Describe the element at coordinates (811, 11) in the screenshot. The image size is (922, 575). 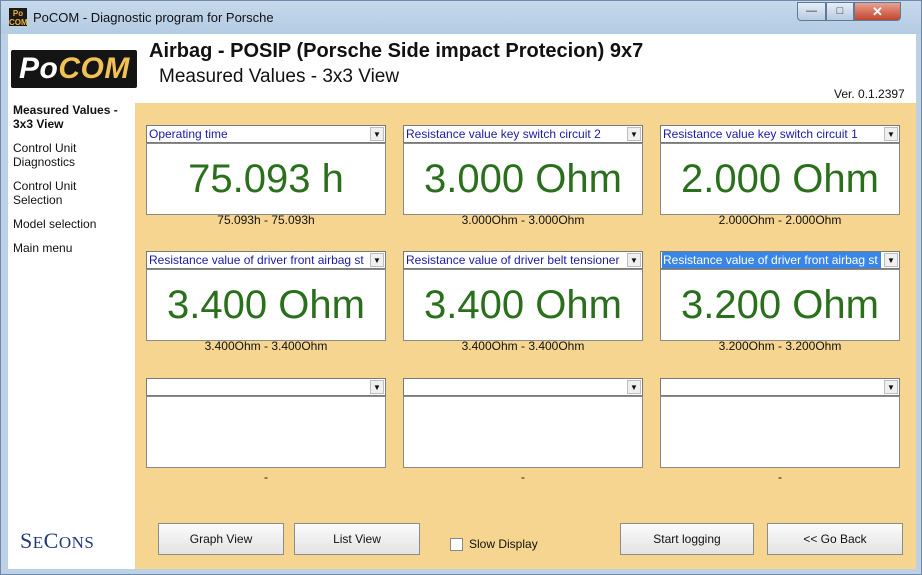
I see `minimize-button: —` at that location.